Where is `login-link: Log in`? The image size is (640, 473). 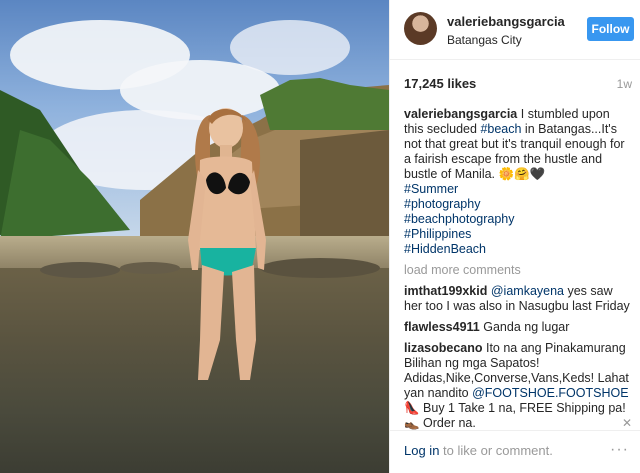 login-link: Log in is located at coordinates (421, 450).